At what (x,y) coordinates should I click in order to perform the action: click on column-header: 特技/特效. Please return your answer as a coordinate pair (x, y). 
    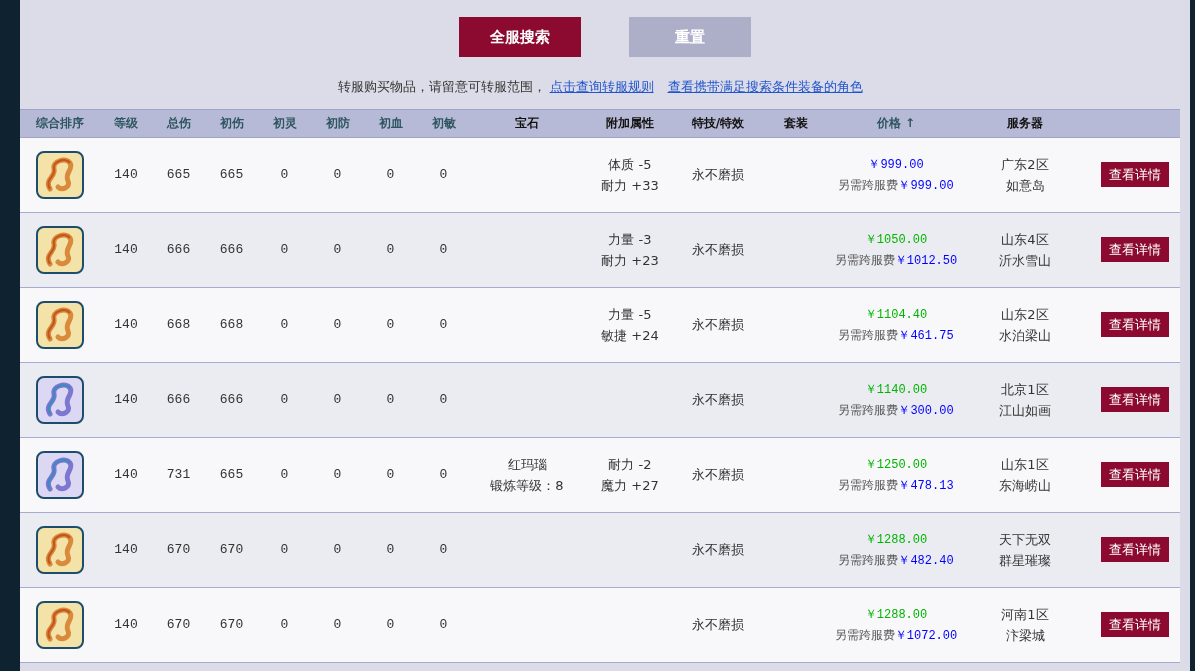
    Looking at the image, I should click on (718, 123).